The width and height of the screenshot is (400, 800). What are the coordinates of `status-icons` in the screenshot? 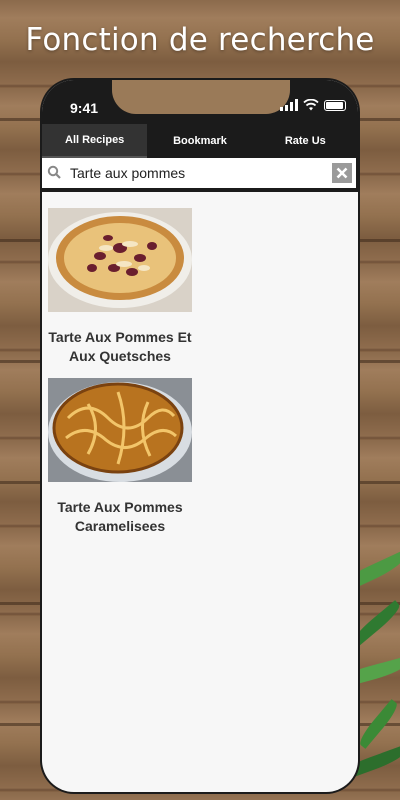 It's located at (313, 105).